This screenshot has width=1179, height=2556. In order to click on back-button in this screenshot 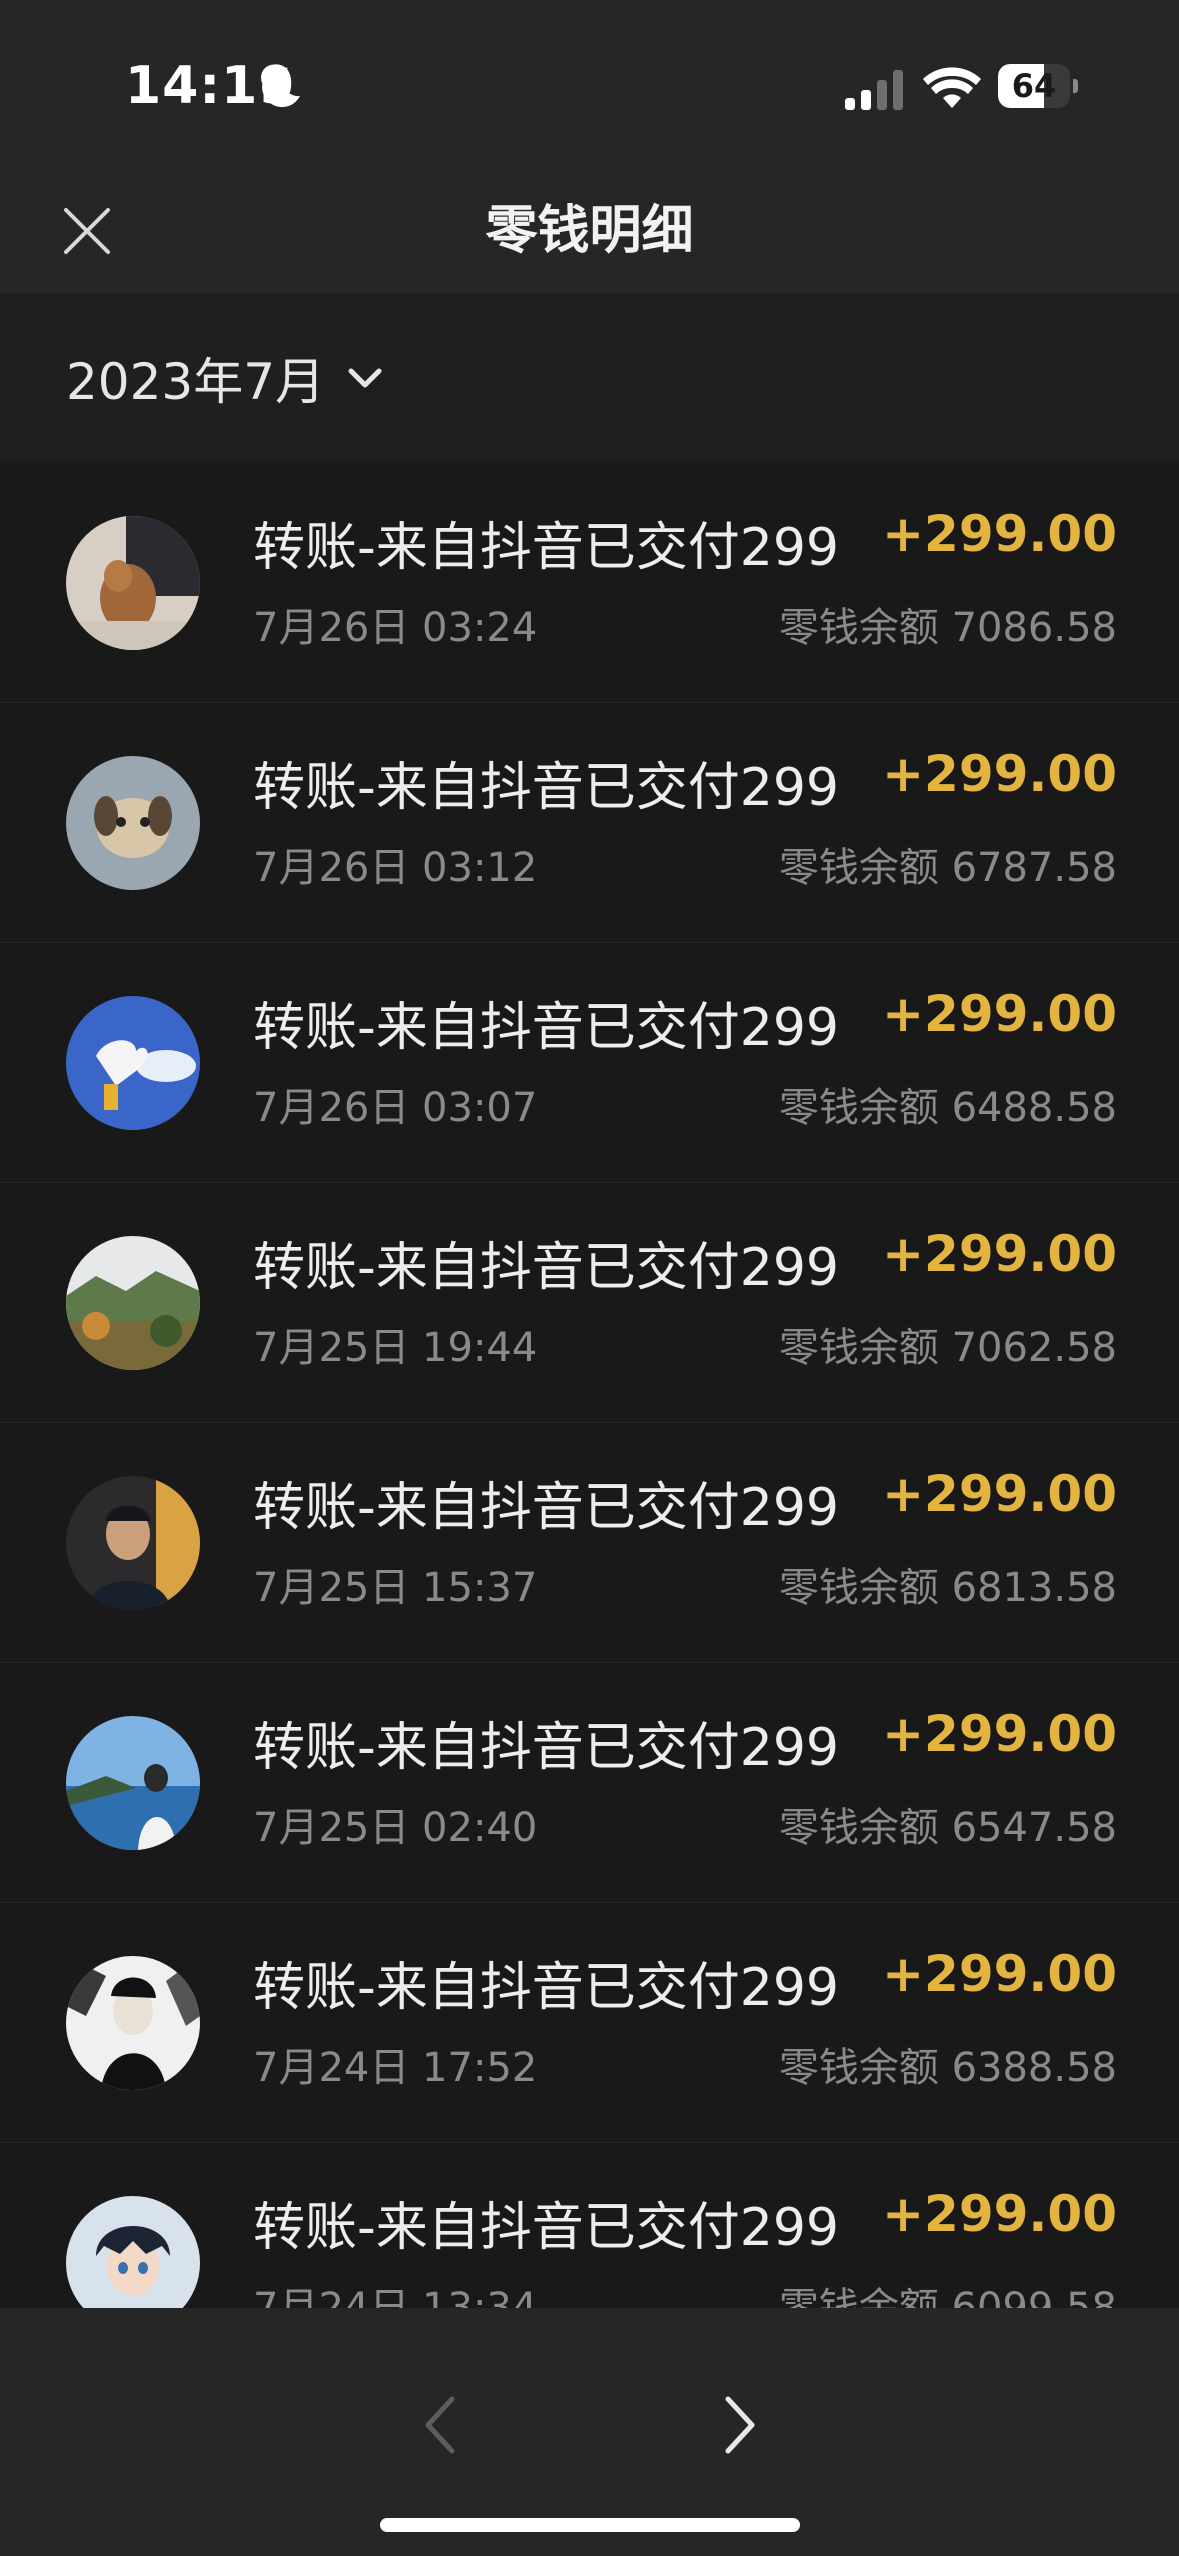, I will do `click(440, 2425)`.